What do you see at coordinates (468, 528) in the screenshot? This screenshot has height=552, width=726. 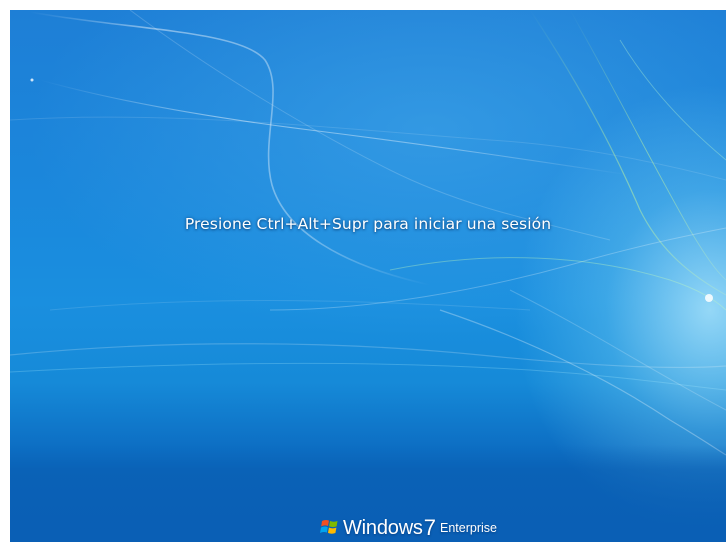 I see `product-edition: Enterprise` at bounding box center [468, 528].